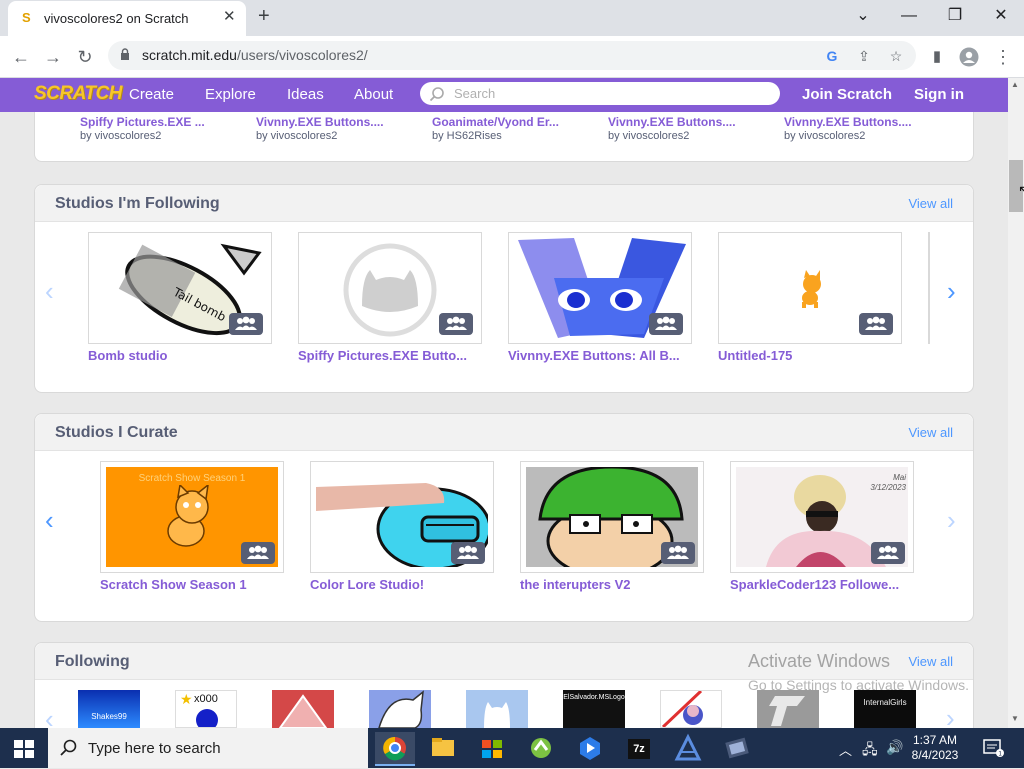  Describe the element at coordinates (127, 355) in the screenshot. I see `studio-label: Bomb studio` at that location.